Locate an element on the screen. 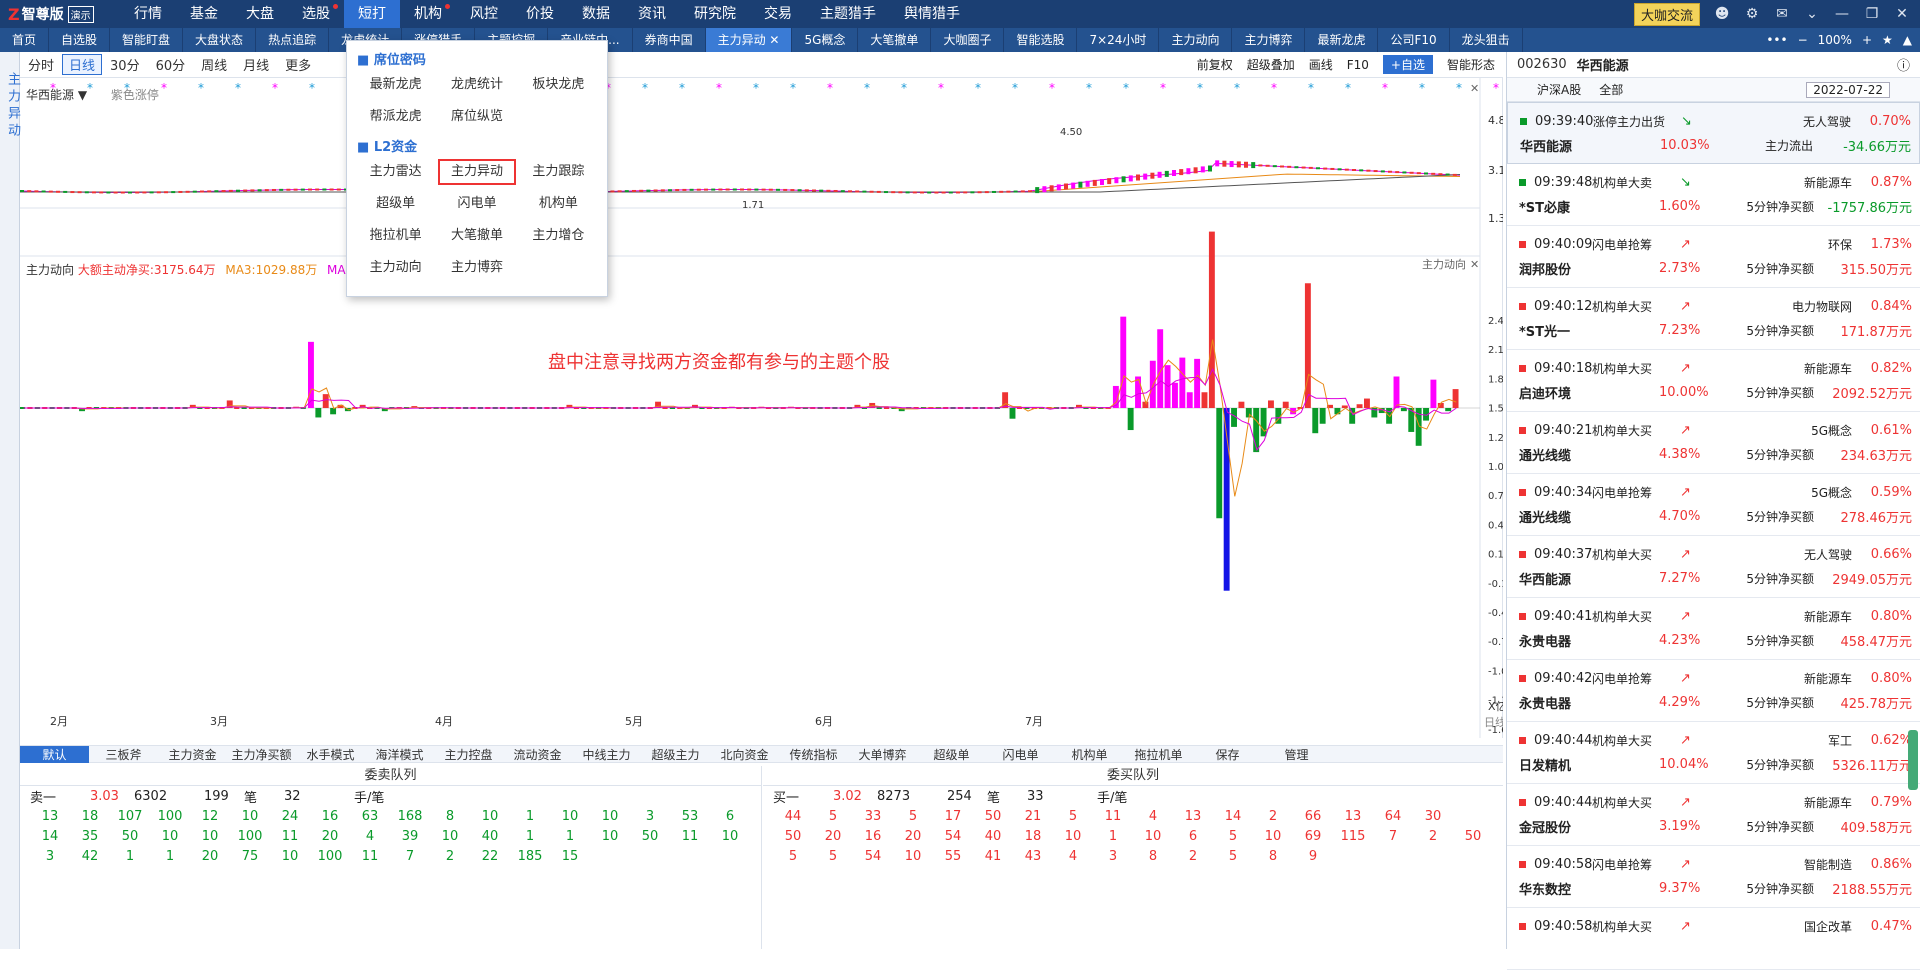  user-icon: ☻ is located at coordinates (1722, 14).